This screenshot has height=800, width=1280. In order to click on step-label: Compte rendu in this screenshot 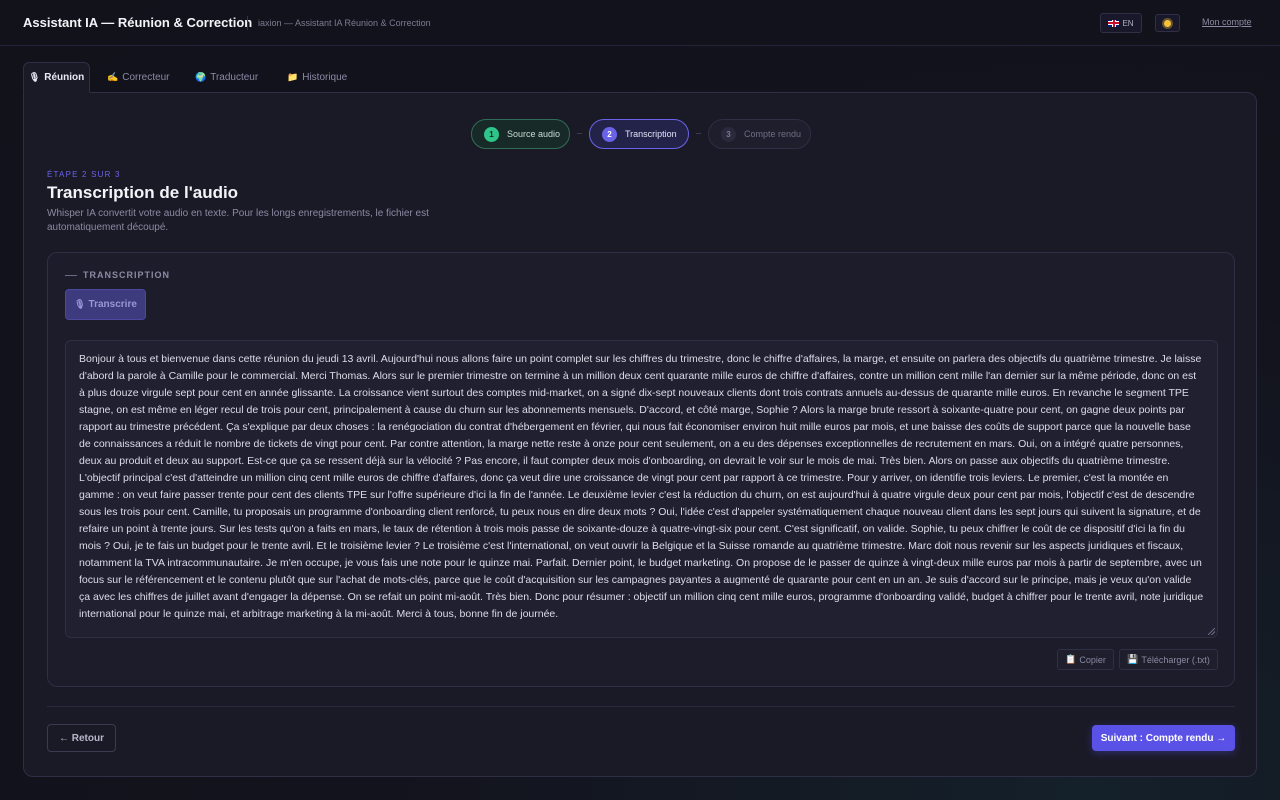, I will do `click(773, 134)`.